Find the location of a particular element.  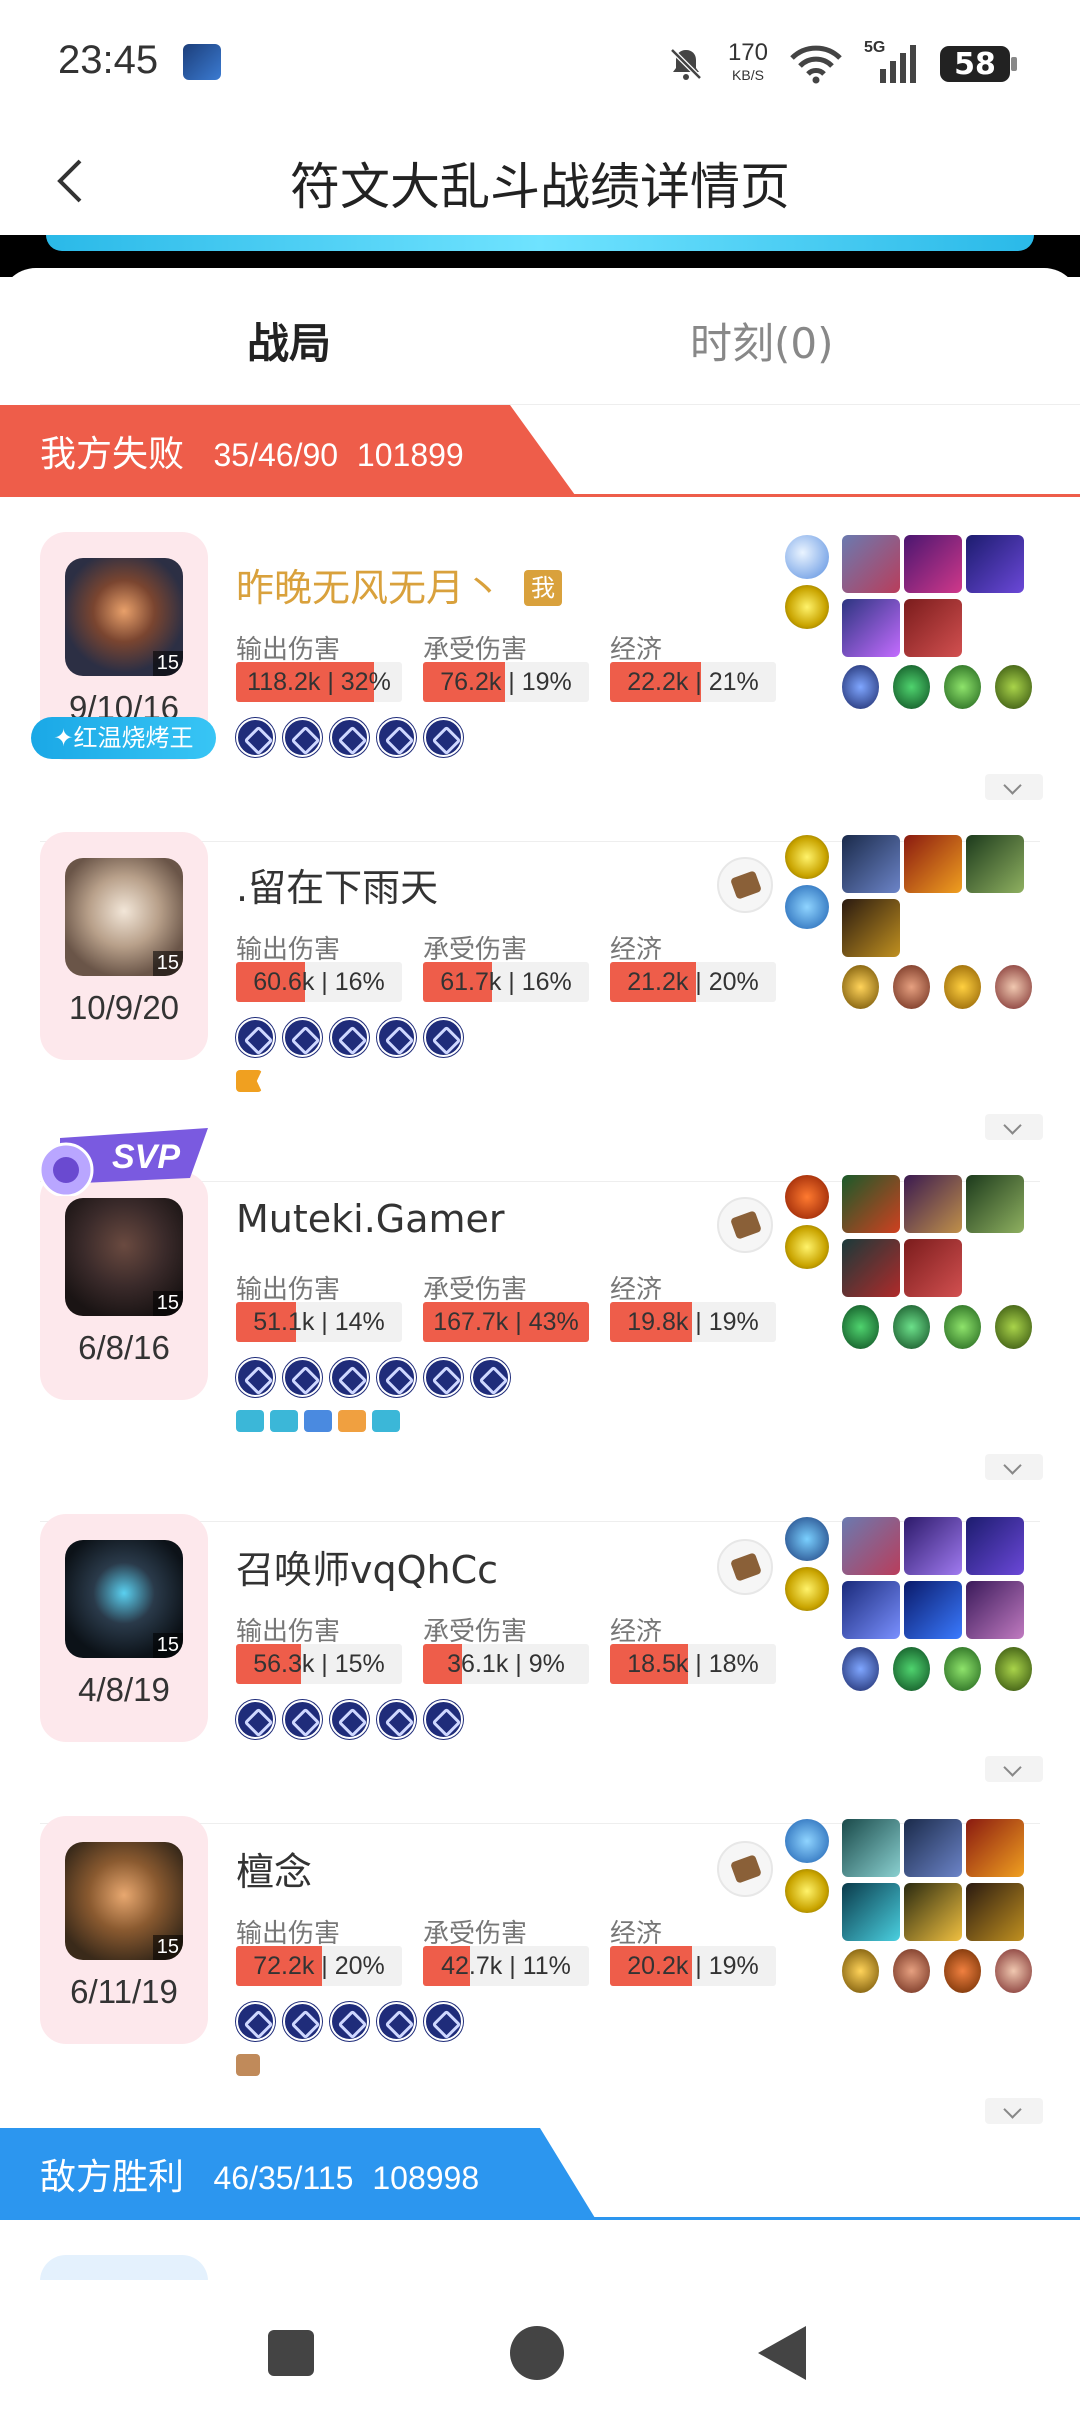

player-name: 檀念 is located at coordinates (274, 1868).